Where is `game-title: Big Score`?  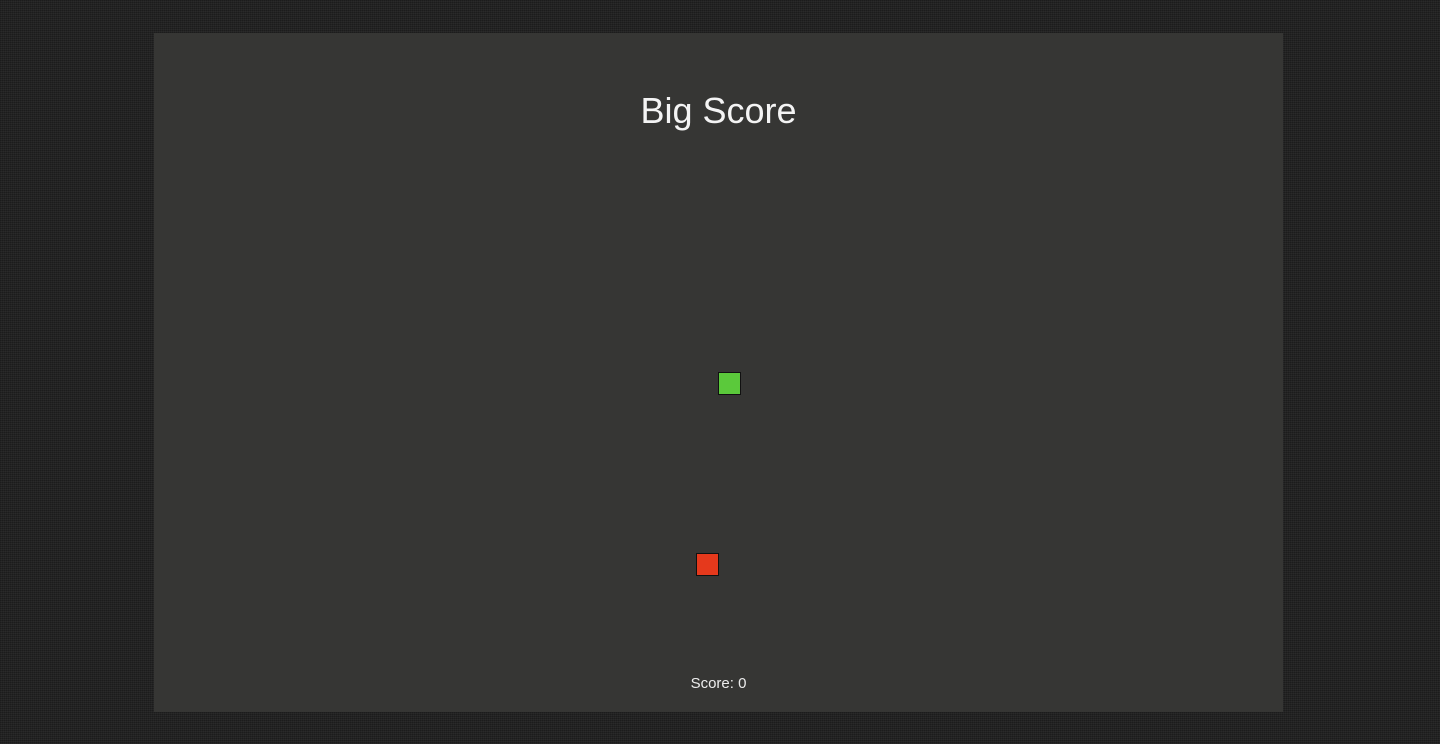
game-title: Big Score is located at coordinates (718, 110).